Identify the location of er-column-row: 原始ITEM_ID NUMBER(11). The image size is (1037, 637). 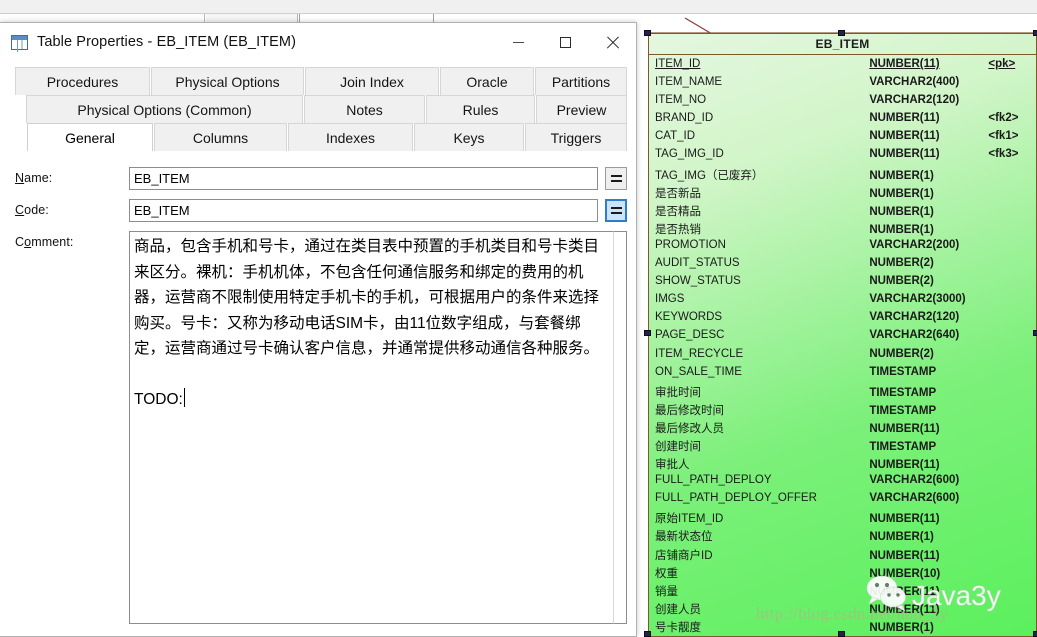
(845, 519).